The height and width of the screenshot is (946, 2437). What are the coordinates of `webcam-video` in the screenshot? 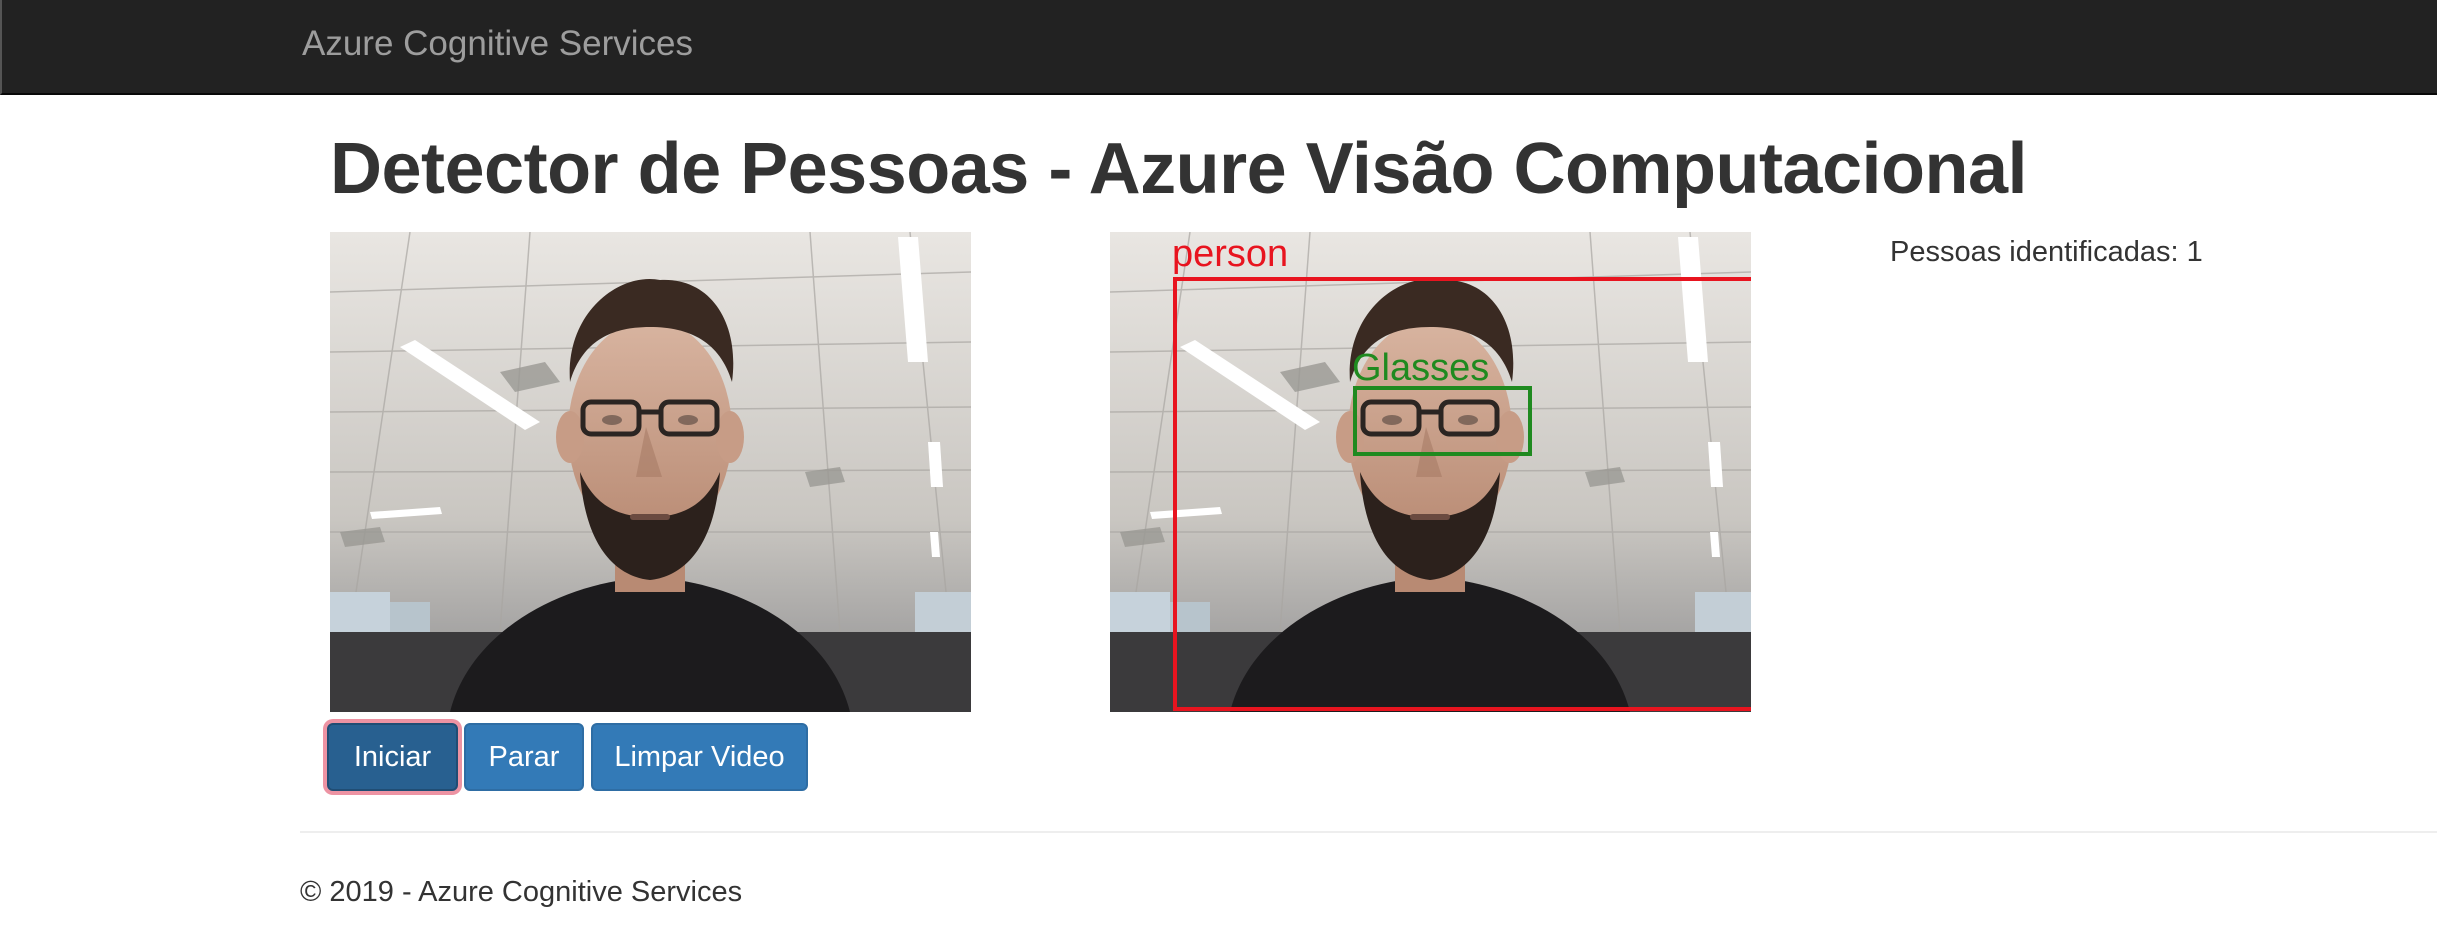 It's located at (650, 472).